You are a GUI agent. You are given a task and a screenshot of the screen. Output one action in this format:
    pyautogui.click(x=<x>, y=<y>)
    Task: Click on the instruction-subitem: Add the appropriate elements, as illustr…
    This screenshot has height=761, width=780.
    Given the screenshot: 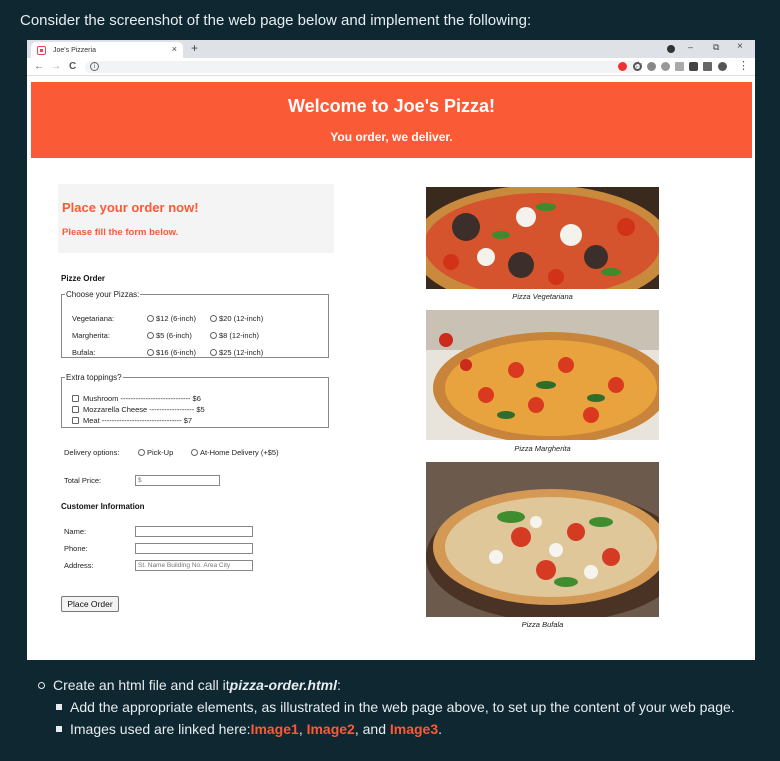 What is the action you would take?
    pyautogui.click(x=386, y=707)
    